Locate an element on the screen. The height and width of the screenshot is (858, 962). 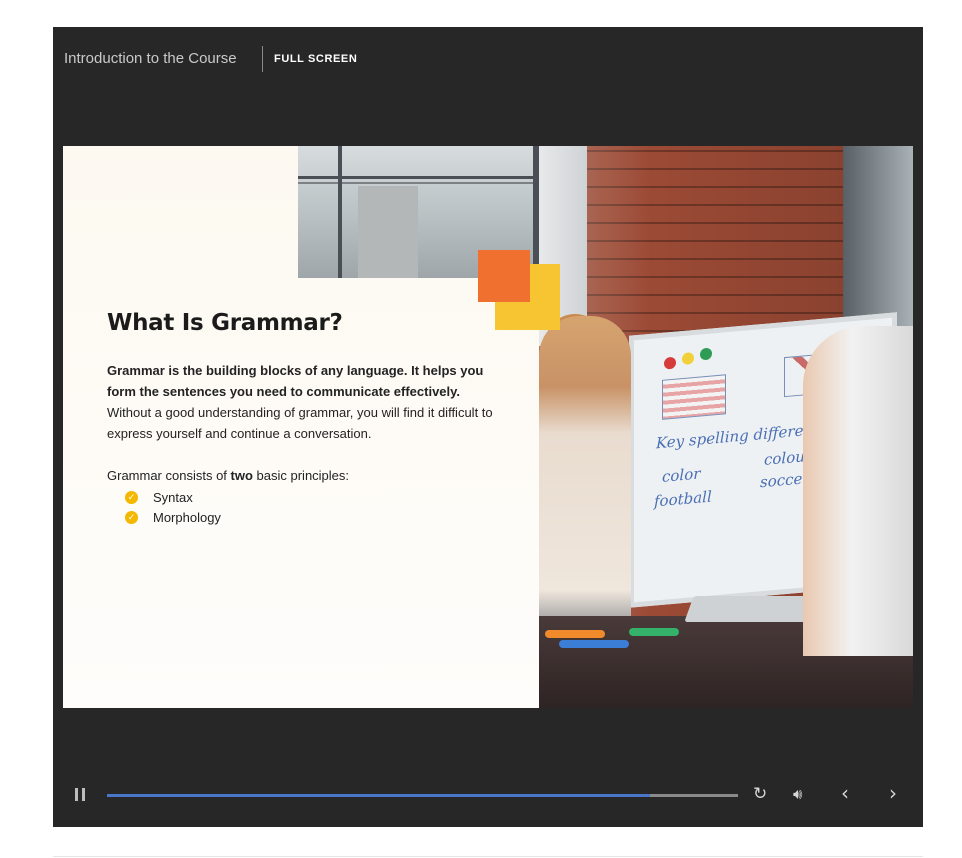
list-item-label: Morphology is located at coordinates (187, 517).